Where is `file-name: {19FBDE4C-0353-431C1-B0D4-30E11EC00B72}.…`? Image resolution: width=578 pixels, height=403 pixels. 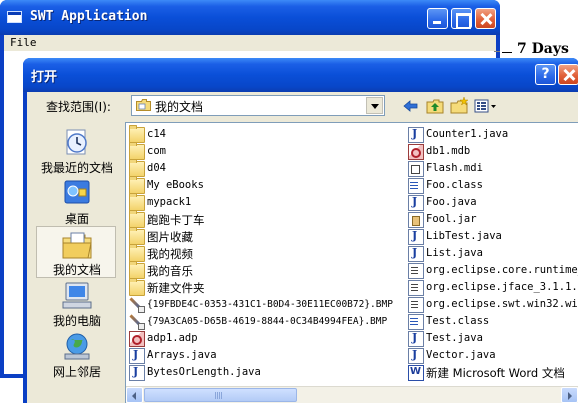 file-name: {19FBDE4C-0353-431C1-B0D4-30E11EC00B72}.… is located at coordinates (270, 304).